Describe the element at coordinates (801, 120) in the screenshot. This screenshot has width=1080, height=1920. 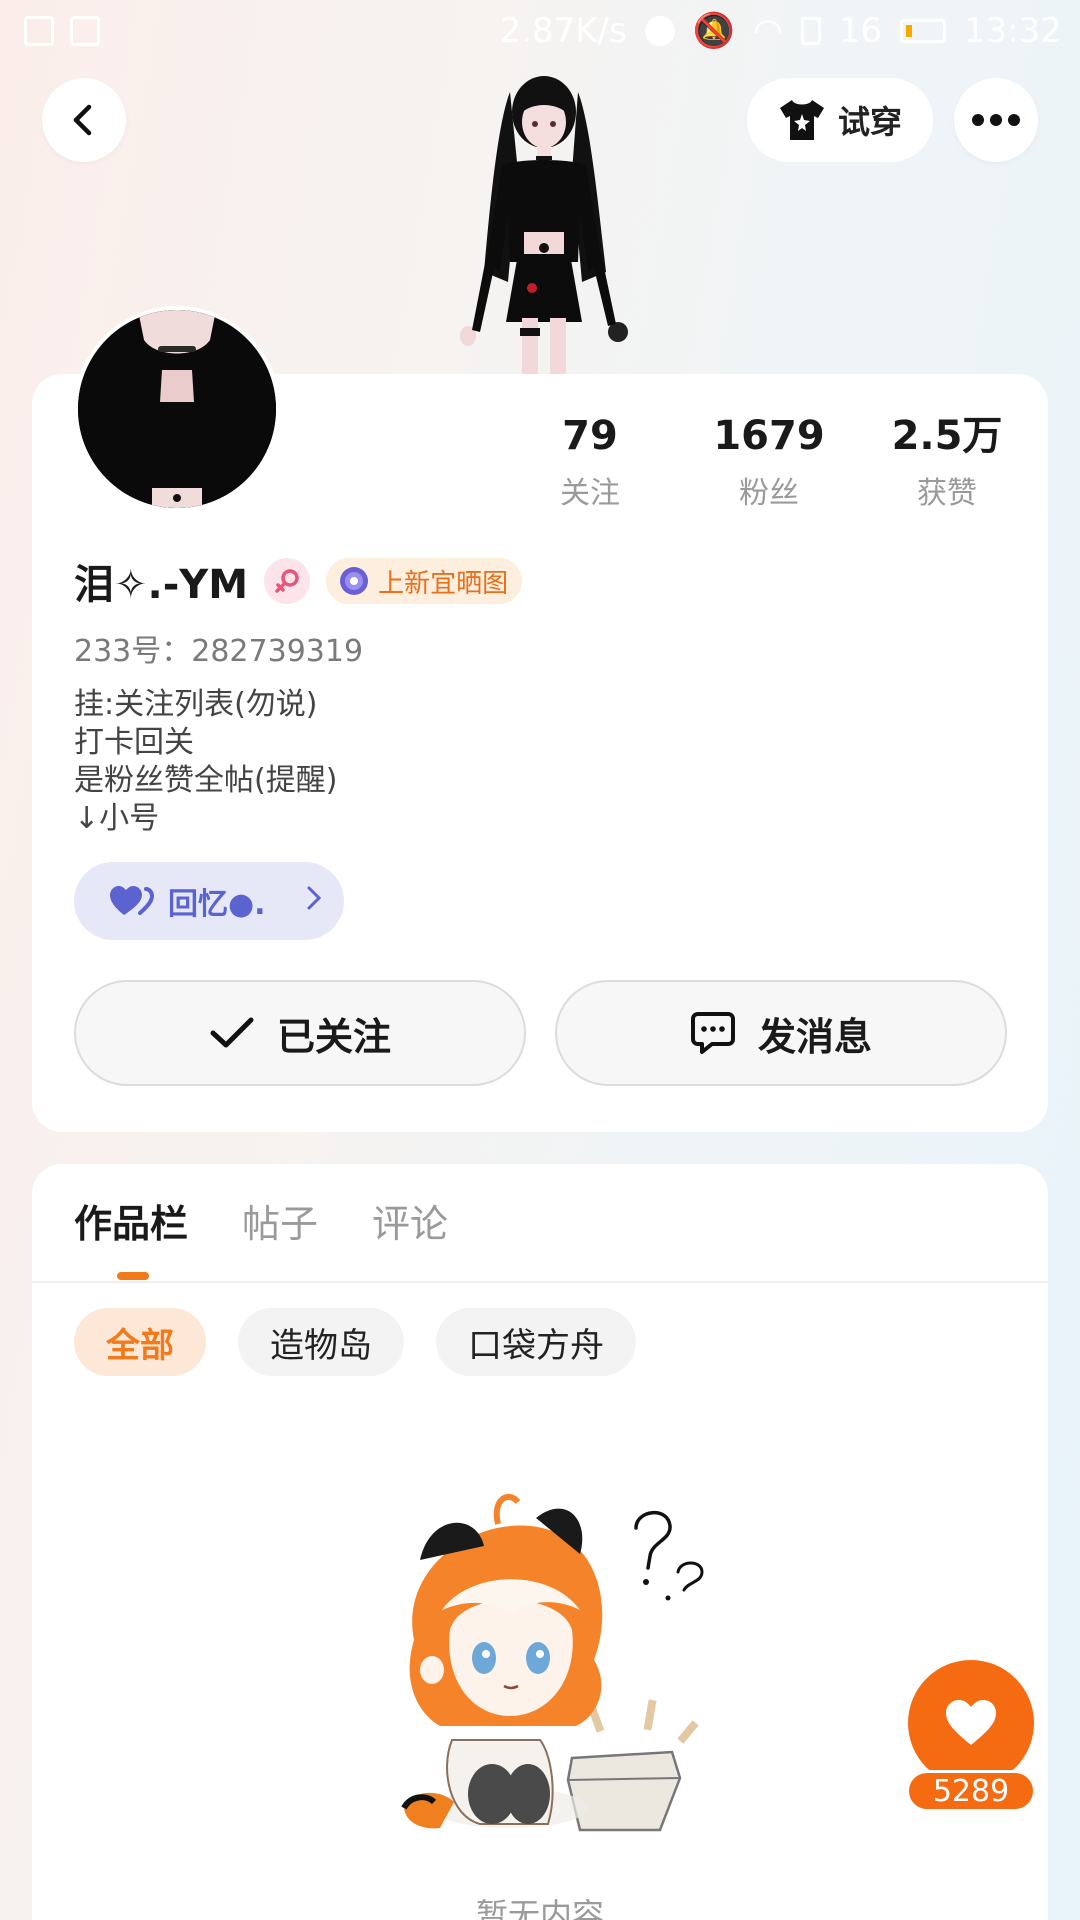
I see `tshirt-icon` at that location.